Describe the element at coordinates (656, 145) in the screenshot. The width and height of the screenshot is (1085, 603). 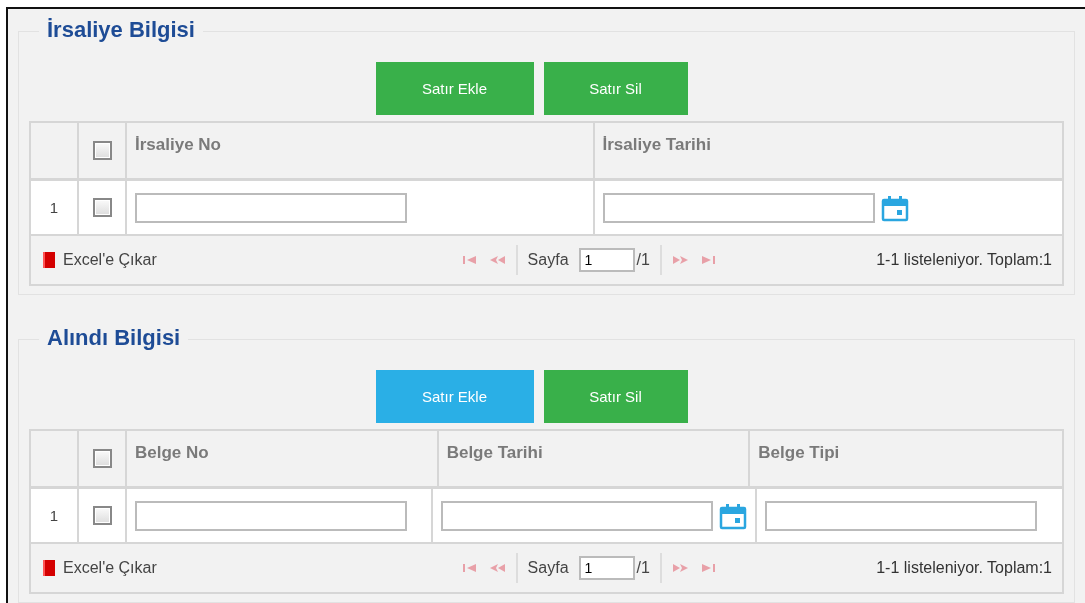
I see `column-header: İrsaliye Tarihi` at that location.